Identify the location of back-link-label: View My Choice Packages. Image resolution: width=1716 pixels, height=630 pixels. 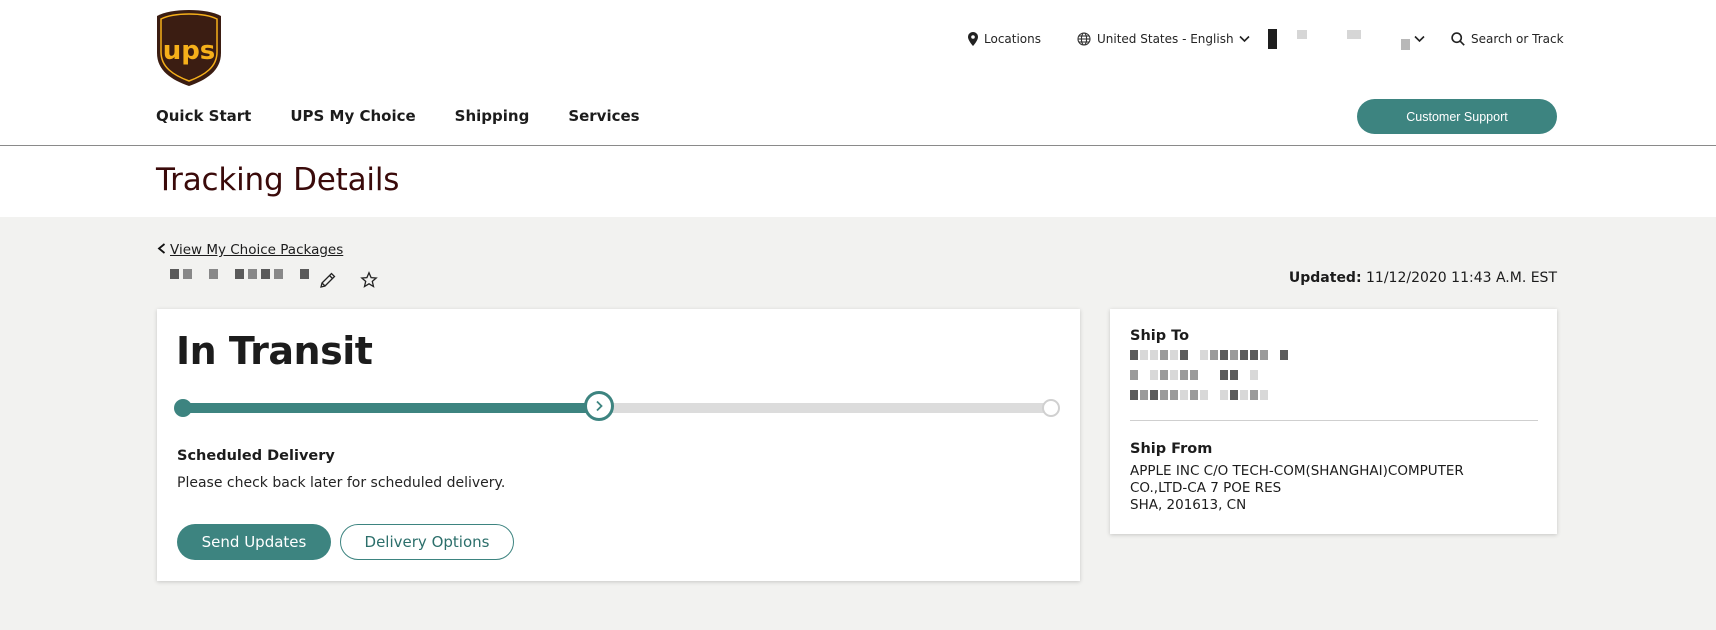
(256, 250).